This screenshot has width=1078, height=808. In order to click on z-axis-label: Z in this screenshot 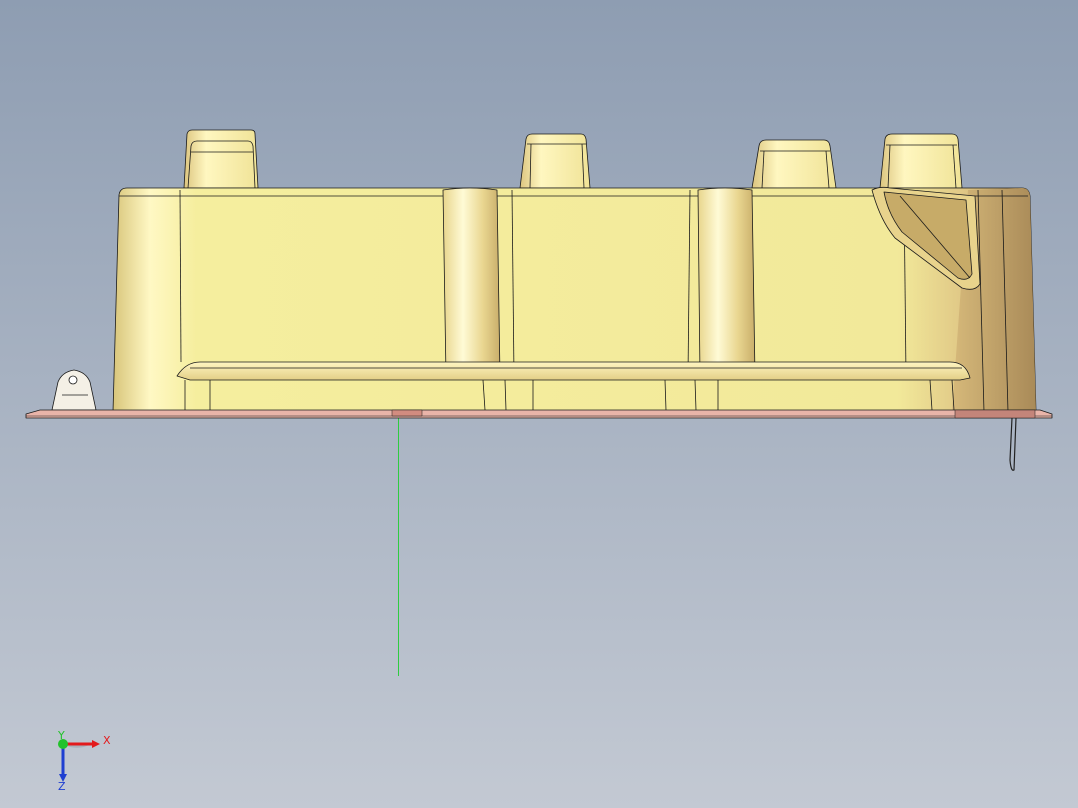, I will do `click(62, 786)`.